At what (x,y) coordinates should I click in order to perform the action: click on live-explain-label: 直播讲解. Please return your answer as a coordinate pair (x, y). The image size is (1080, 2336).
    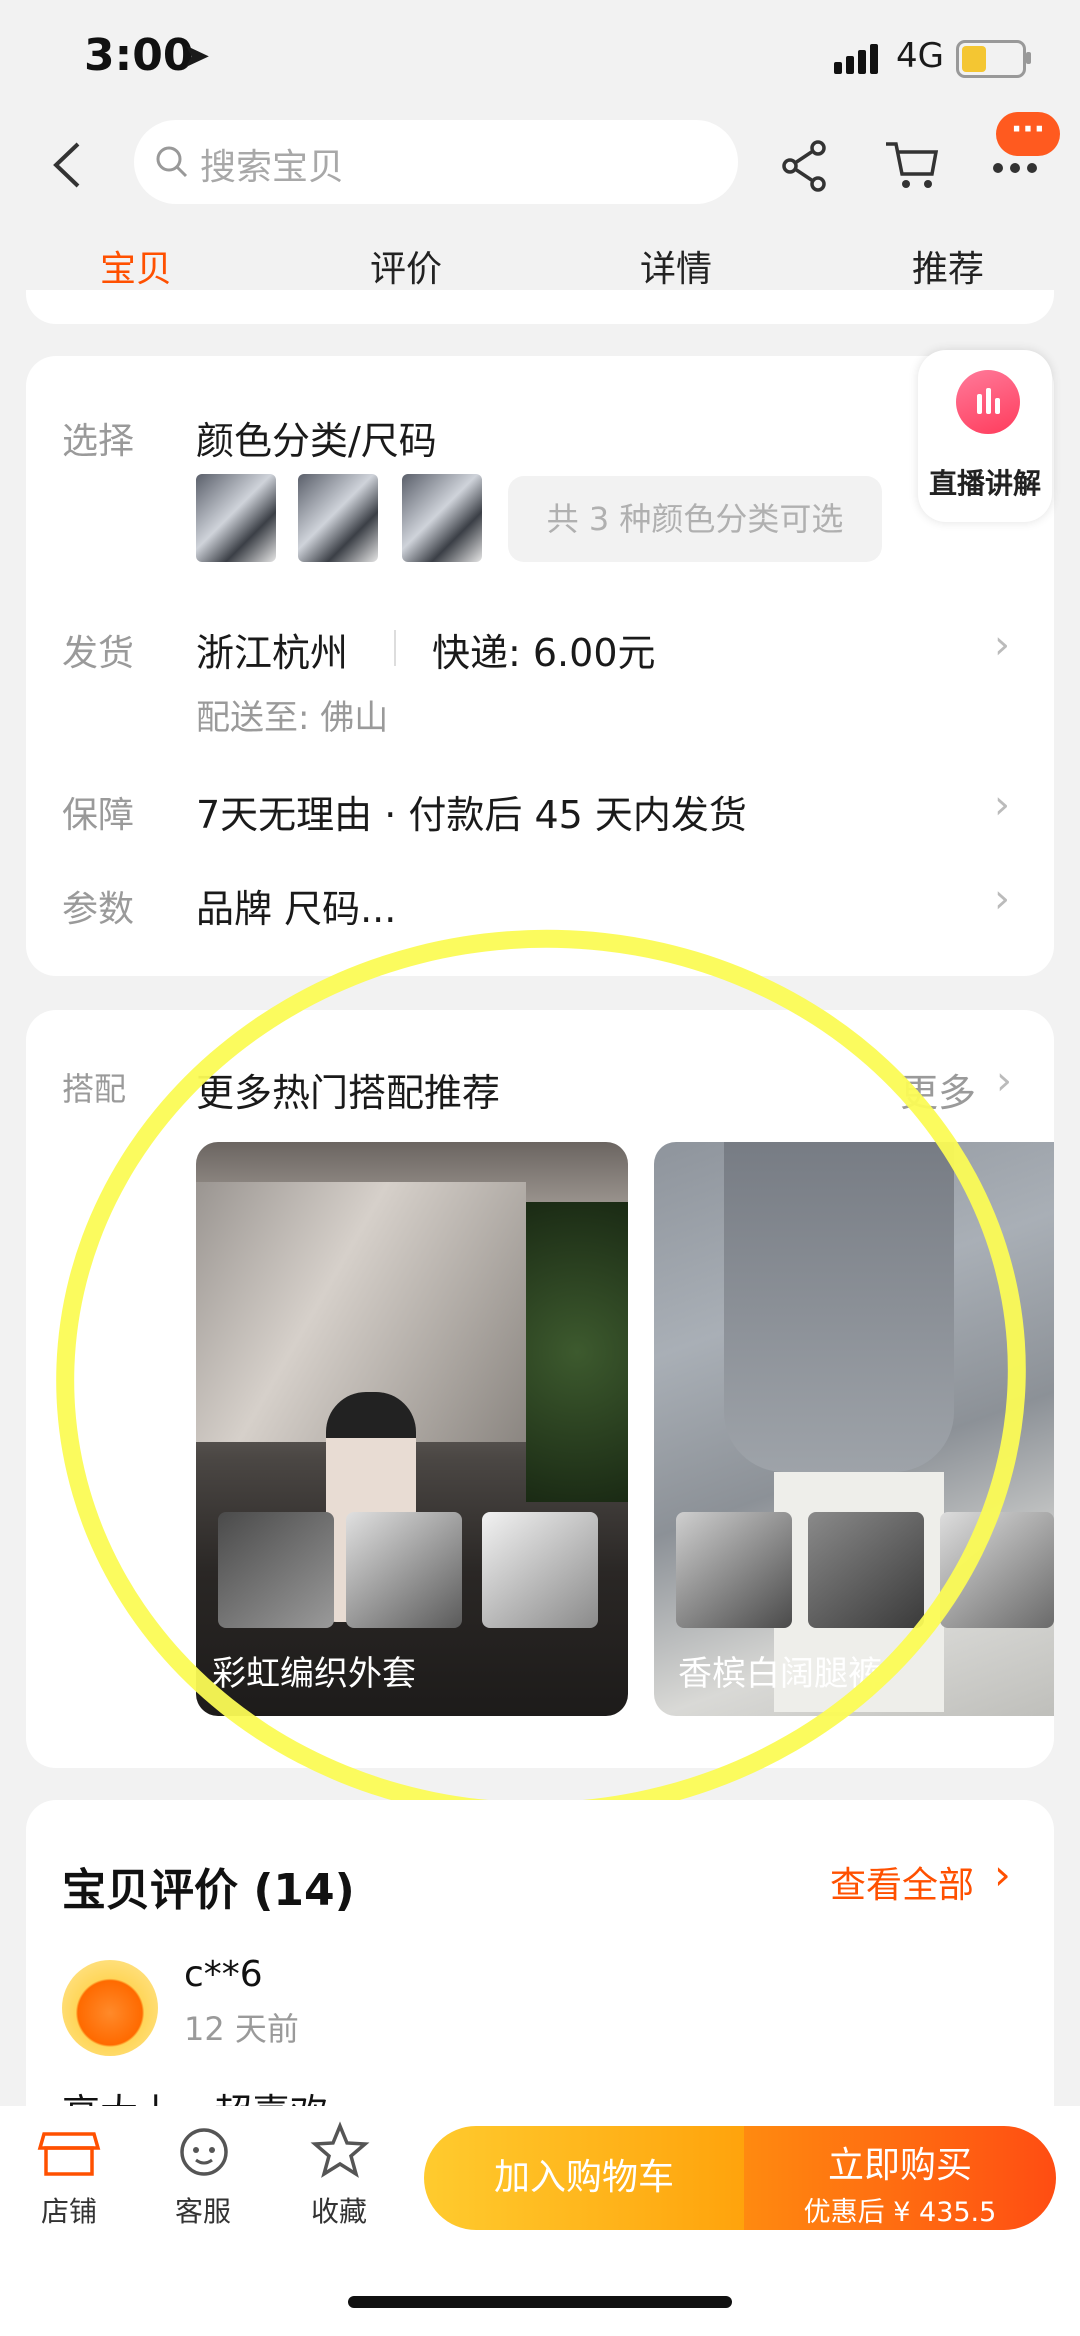
    Looking at the image, I should click on (984, 483).